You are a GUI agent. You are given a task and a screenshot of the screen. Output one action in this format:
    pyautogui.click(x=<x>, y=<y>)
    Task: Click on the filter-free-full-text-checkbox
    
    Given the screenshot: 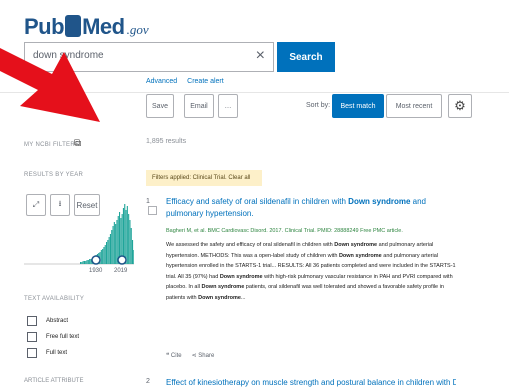 What is the action you would take?
    pyautogui.click(x=32, y=337)
    